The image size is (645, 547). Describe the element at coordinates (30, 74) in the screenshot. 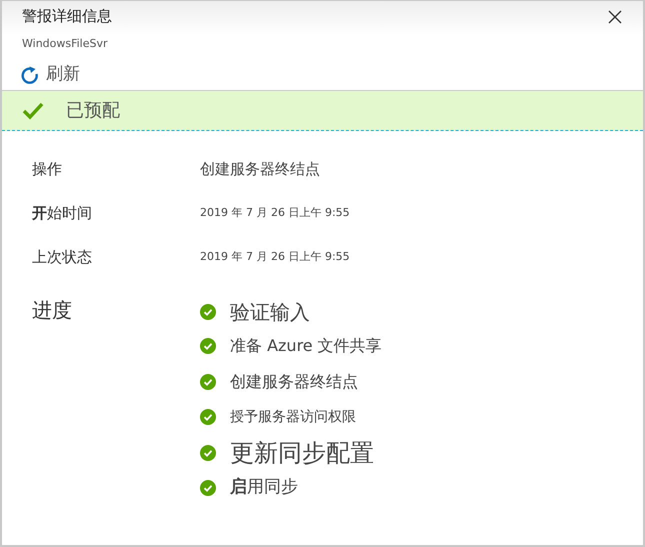

I see `refresh-icon` at that location.